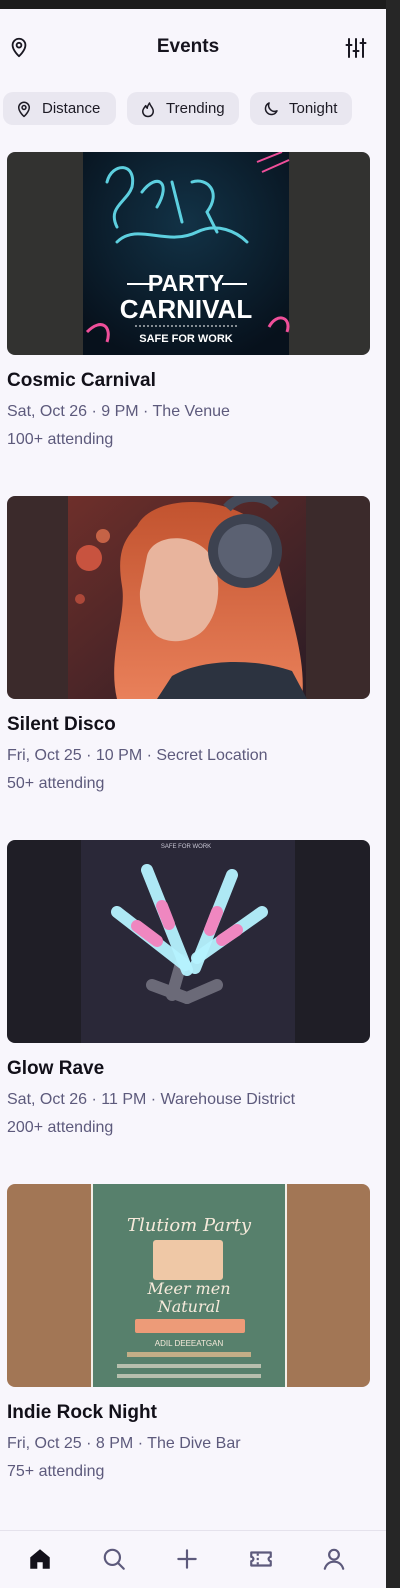  What do you see at coordinates (187, 1559) in the screenshot?
I see `plus-icon` at bounding box center [187, 1559].